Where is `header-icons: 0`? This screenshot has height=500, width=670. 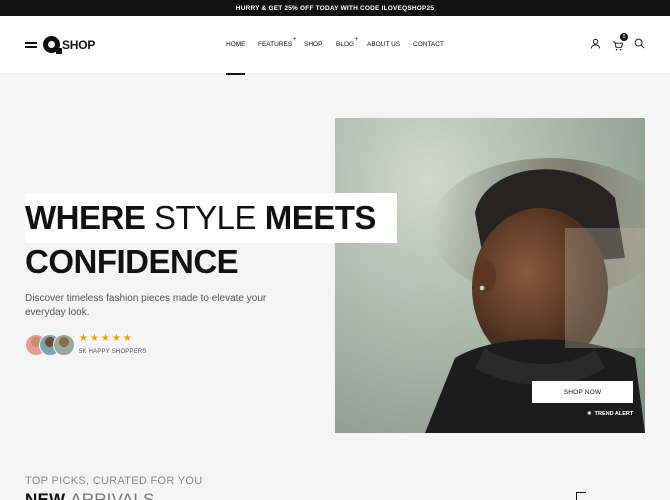 header-icons: 0 is located at coordinates (617, 42).